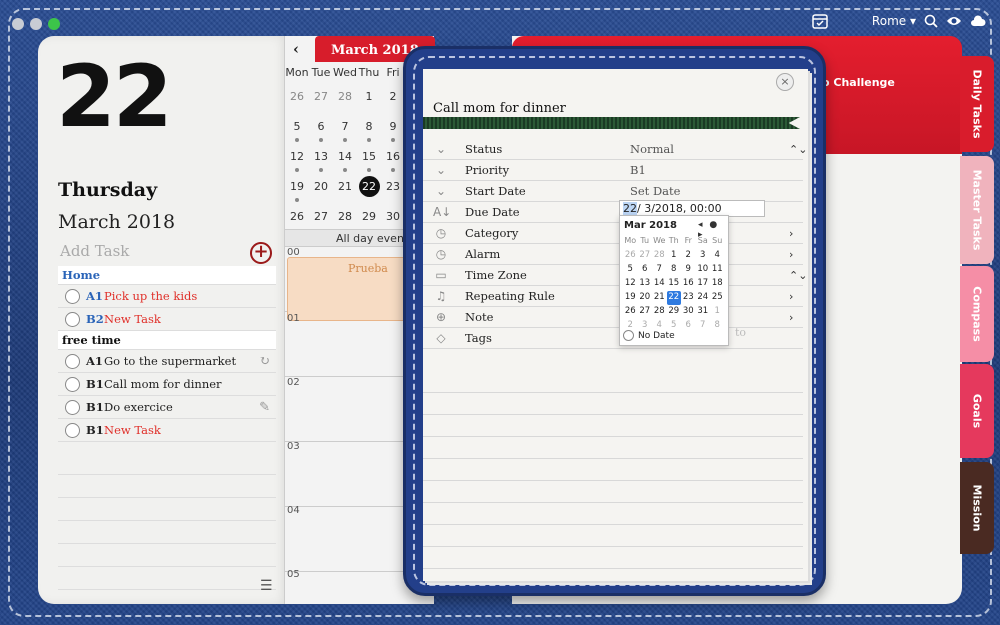  Describe the element at coordinates (688, 312) in the screenshot. I see `date-picker-day: 30` at that location.